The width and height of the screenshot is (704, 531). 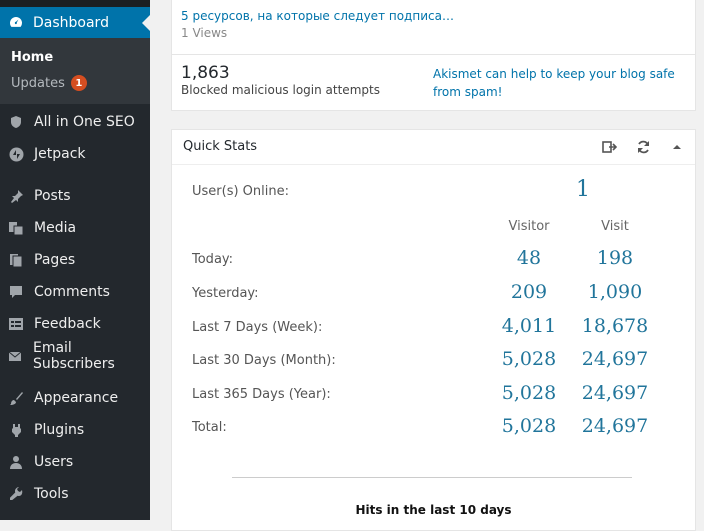 What do you see at coordinates (16, 494) in the screenshot?
I see `wrench-icon` at bounding box center [16, 494].